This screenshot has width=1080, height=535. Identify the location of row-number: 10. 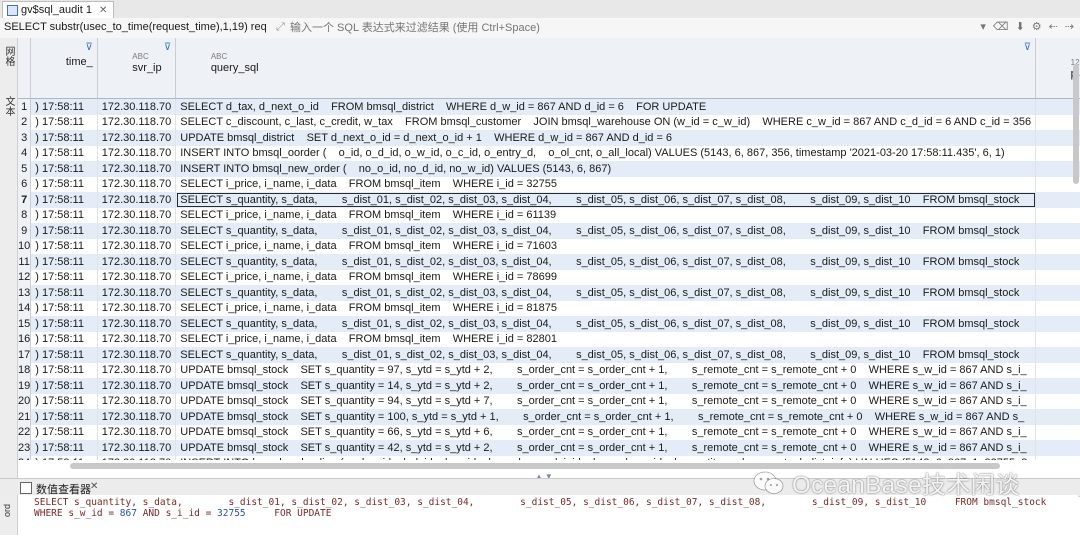
(25, 246).